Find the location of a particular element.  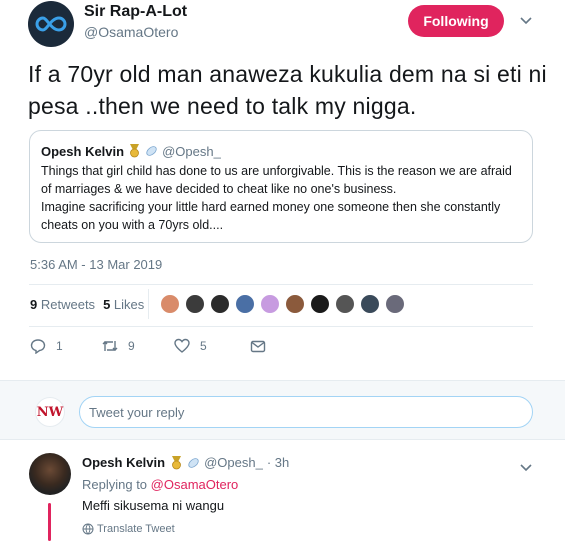

quote-author-name: Opesh Kelvin is located at coordinates (83, 151).